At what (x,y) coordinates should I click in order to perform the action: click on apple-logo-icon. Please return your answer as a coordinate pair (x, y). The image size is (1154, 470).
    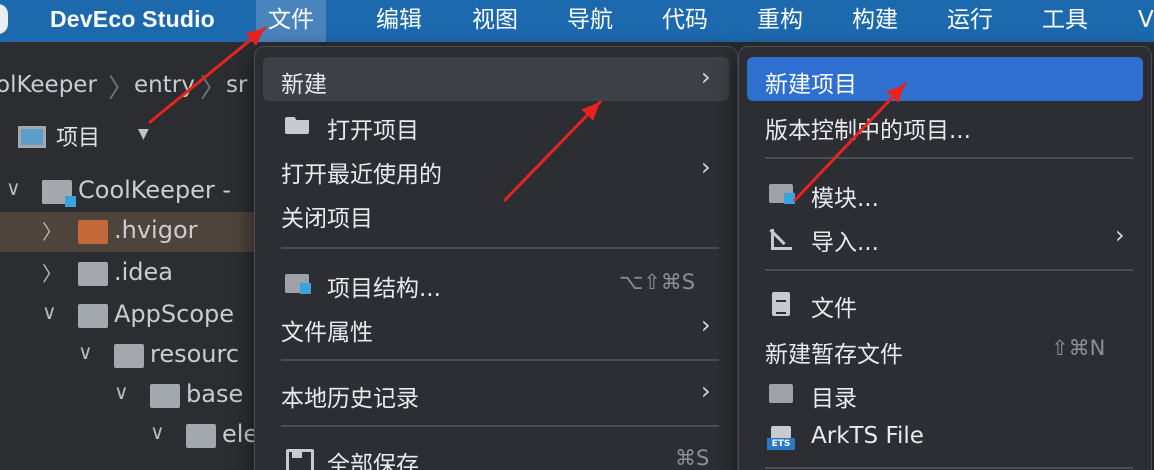
    Looking at the image, I should click on (4, 19).